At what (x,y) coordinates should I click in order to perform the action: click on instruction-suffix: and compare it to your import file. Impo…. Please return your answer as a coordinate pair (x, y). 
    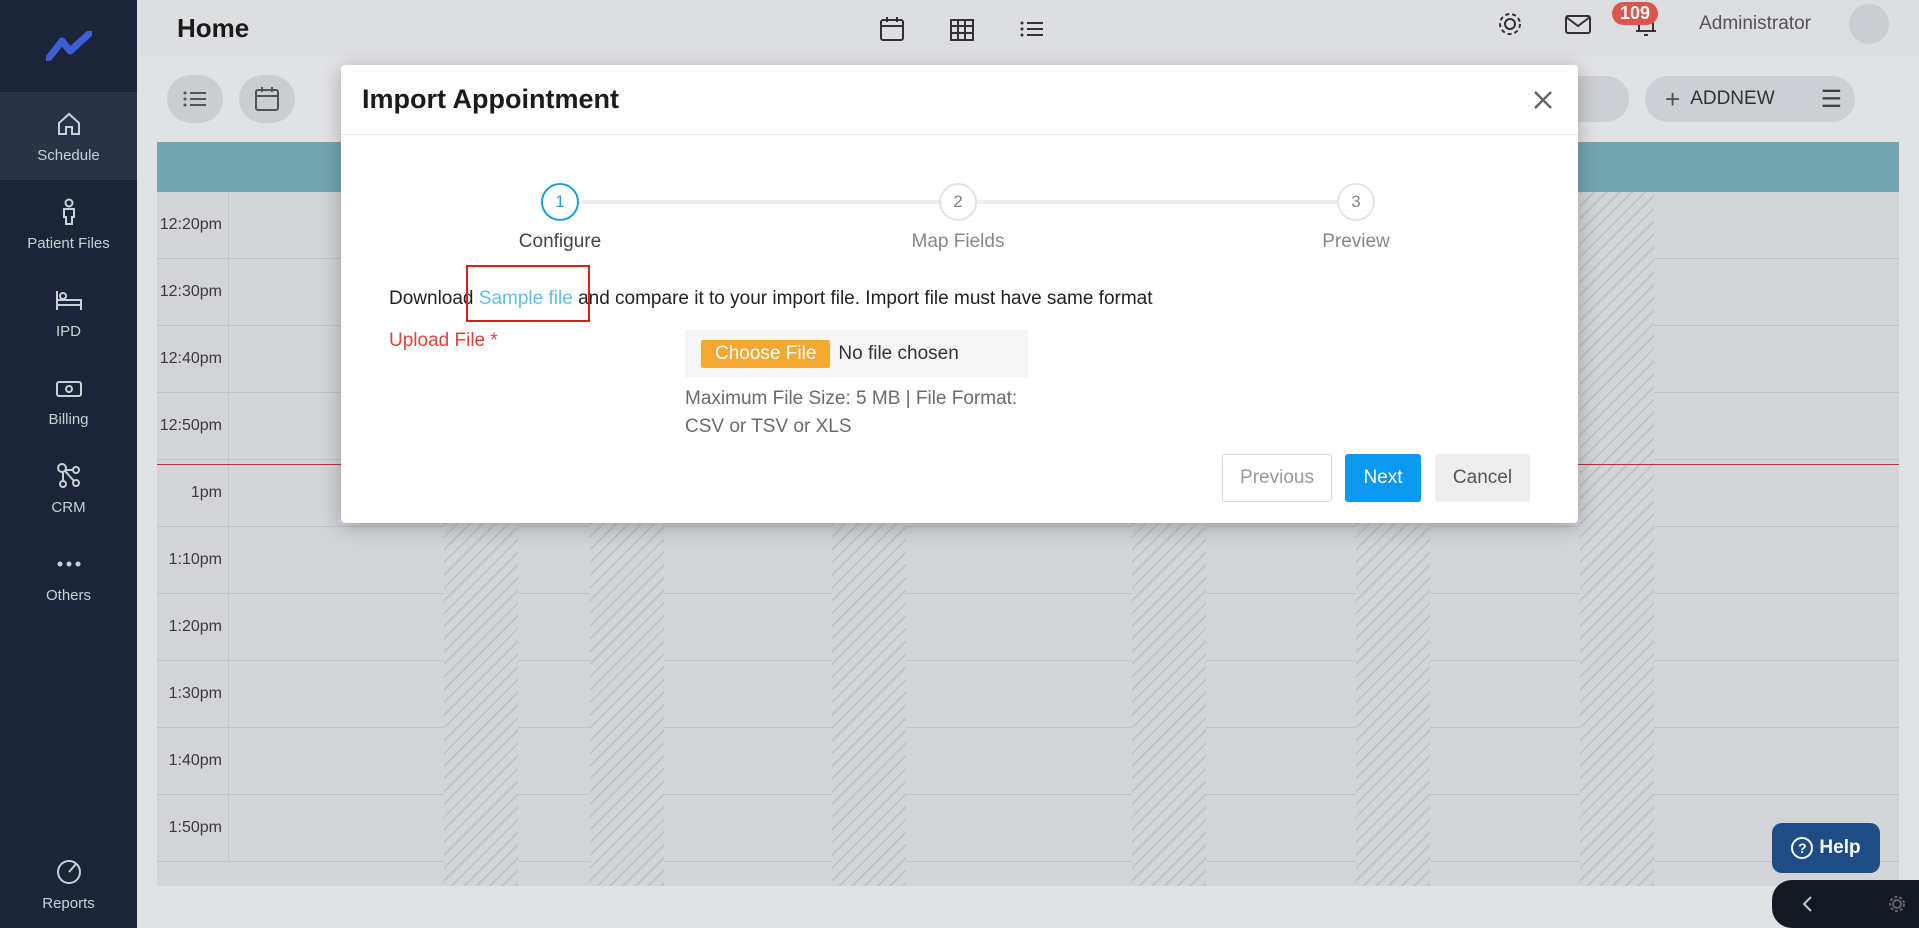
    Looking at the image, I should click on (865, 298).